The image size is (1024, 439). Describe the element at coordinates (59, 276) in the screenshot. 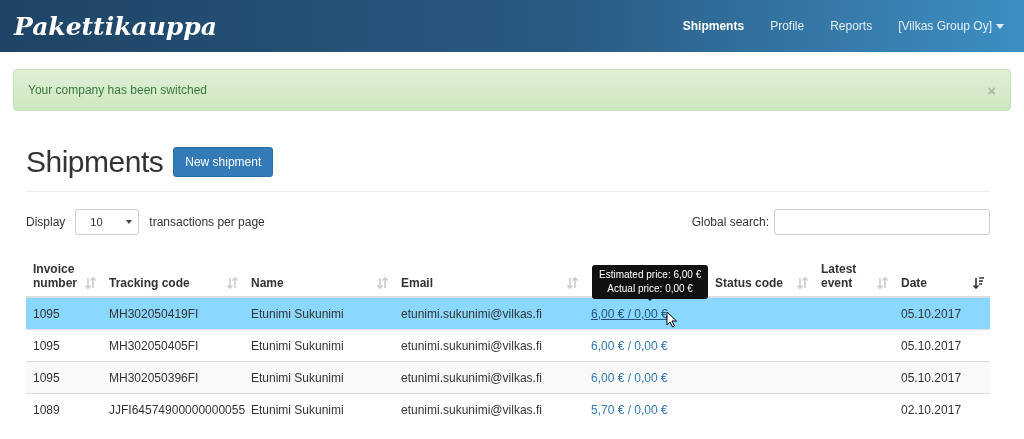

I see `column-header: Invoice number` at that location.